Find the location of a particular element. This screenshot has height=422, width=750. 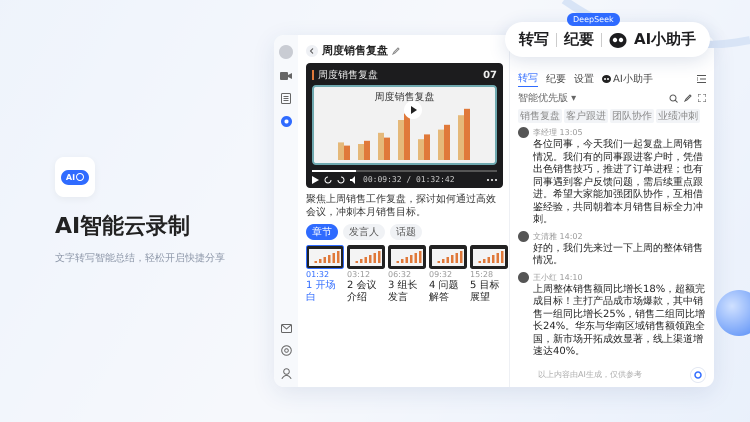

version-dropdown: 智能优先版 ▾ is located at coordinates (547, 98).